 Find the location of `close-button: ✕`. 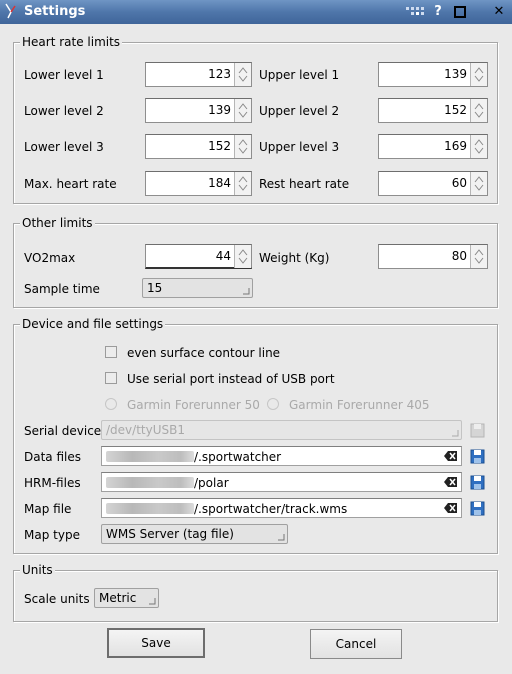

close-button: ✕ is located at coordinates (499, 12).